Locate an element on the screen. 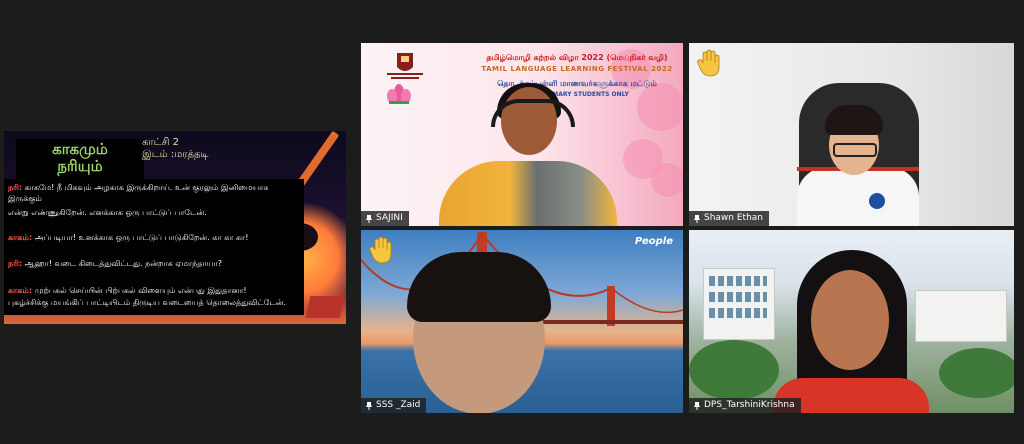  blossom-decoration is located at coordinates (667, 180).